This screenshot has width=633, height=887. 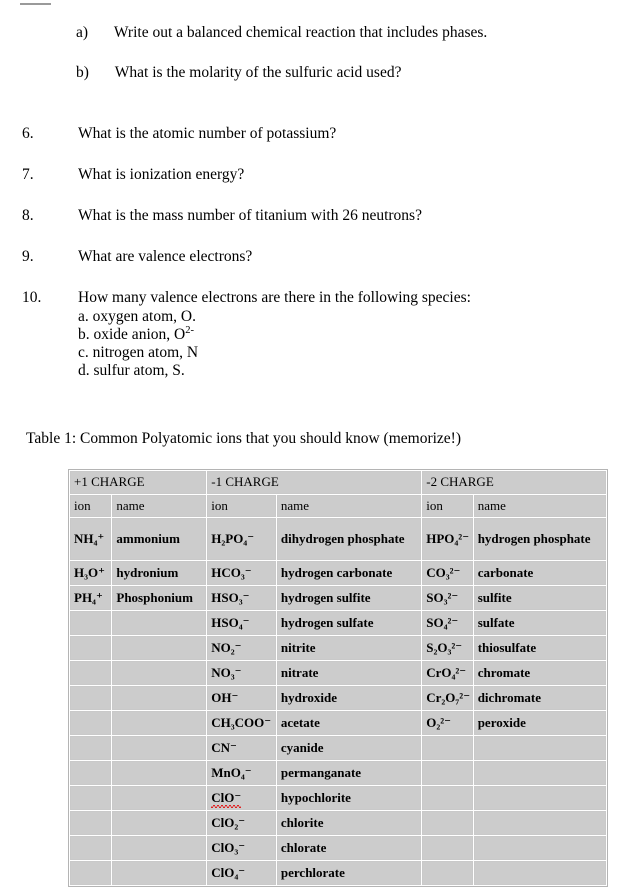 I want to click on cell-minus1-name: perchlorate, so click(x=349, y=873).